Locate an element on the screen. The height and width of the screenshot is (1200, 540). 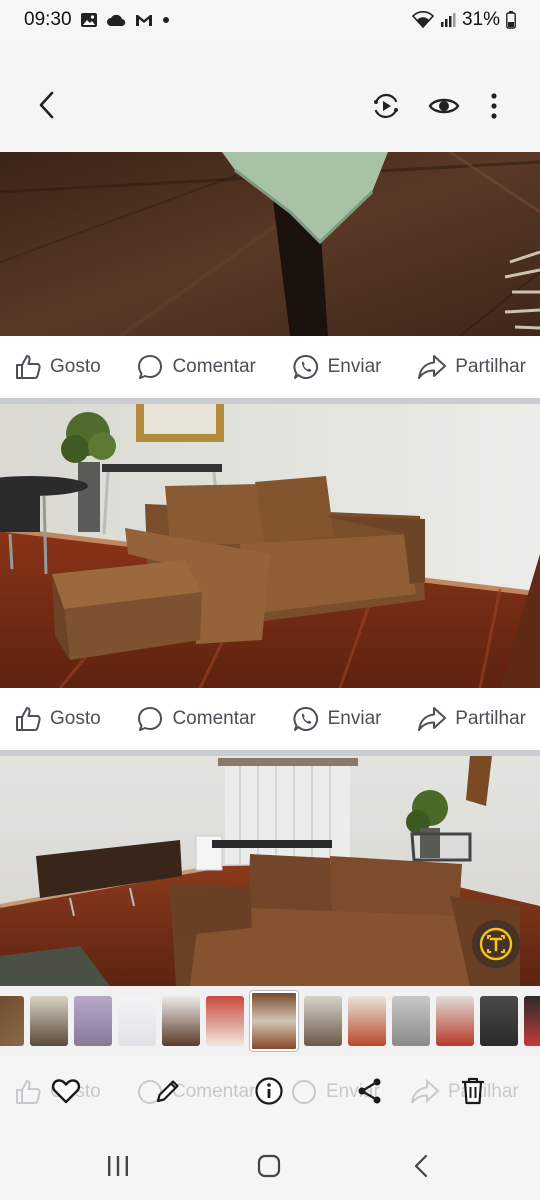
pencil-icon is located at coordinates (167, 1091).